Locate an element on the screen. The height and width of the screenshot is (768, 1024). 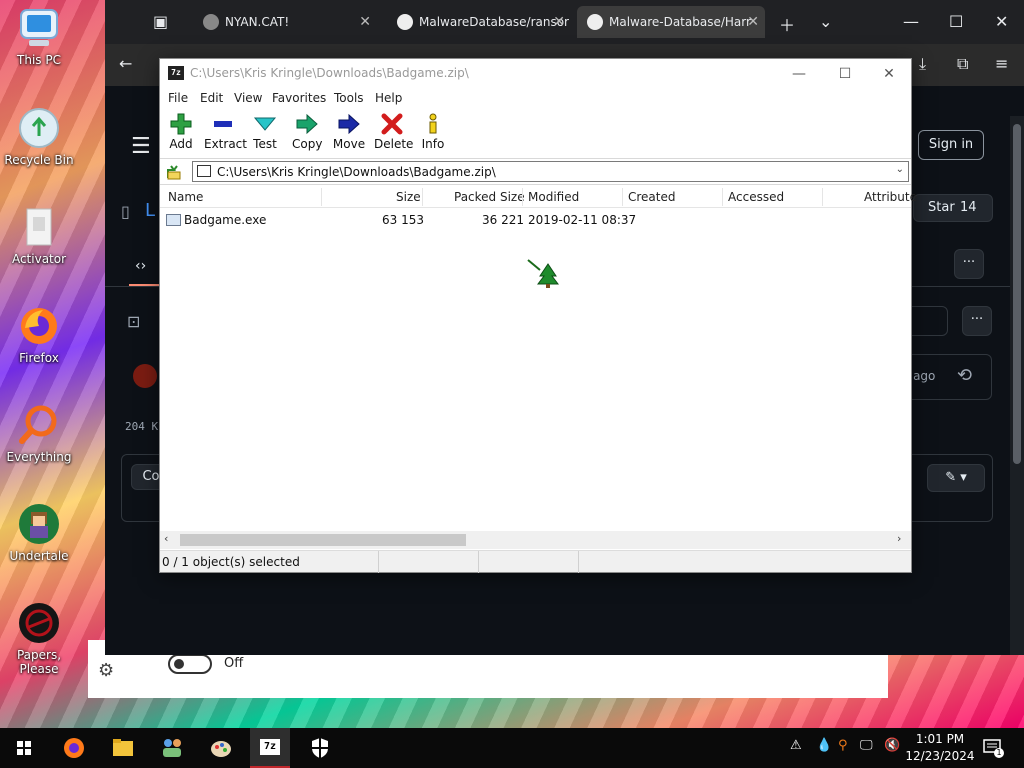
start-button is located at coordinates (24, 748).